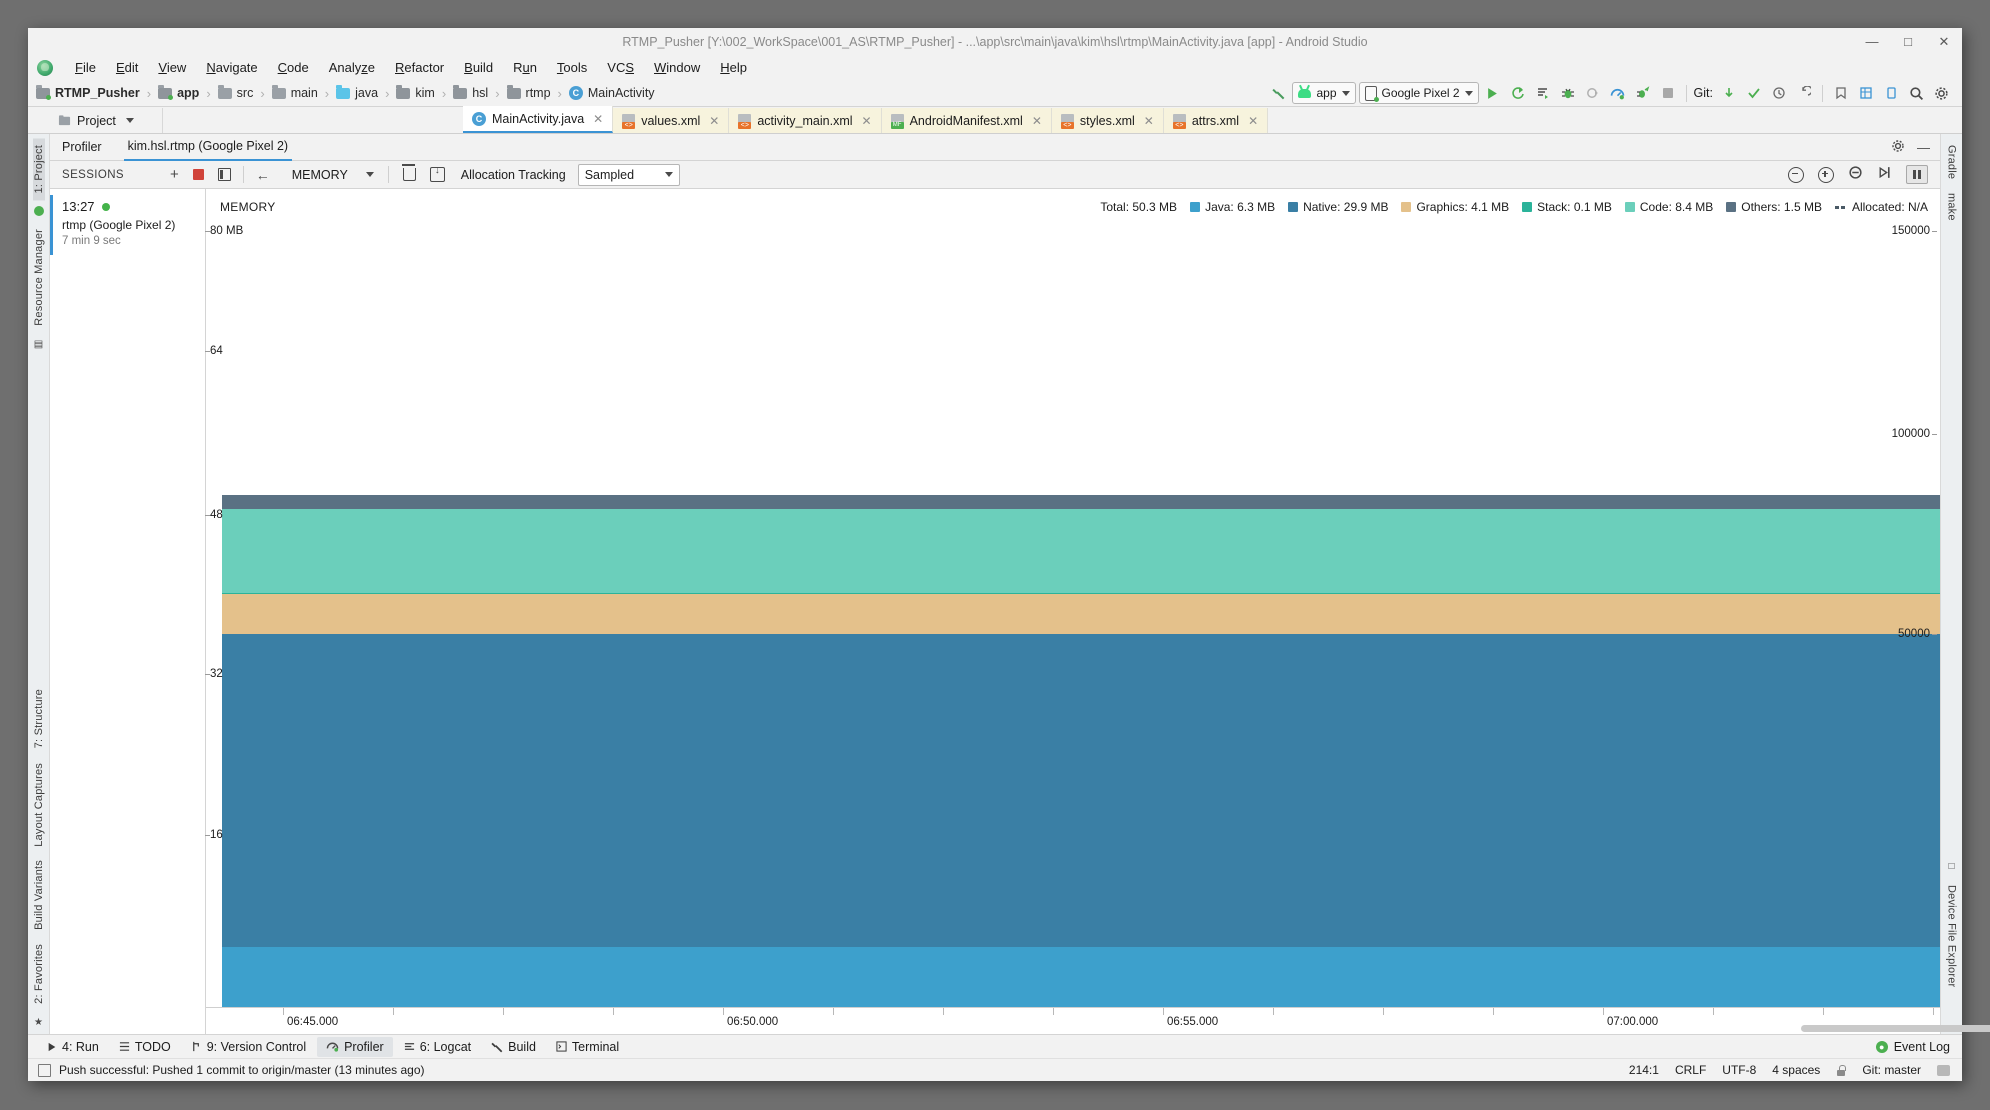 This screenshot has width=1990, height=1110. I want to click on attach-debugger-icon, so click(1593, 93).